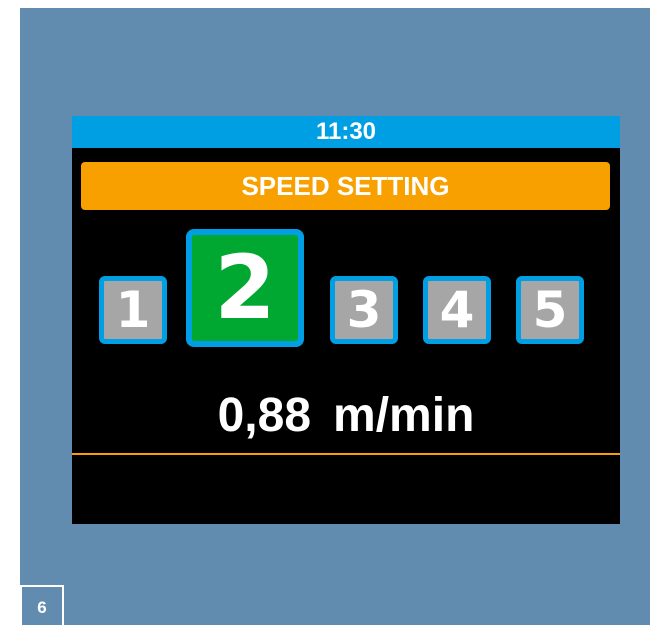 Image resolution: width=650 pixels, height=625 pixels. I want to click on speed-button-1: 1, so click(133, 310).